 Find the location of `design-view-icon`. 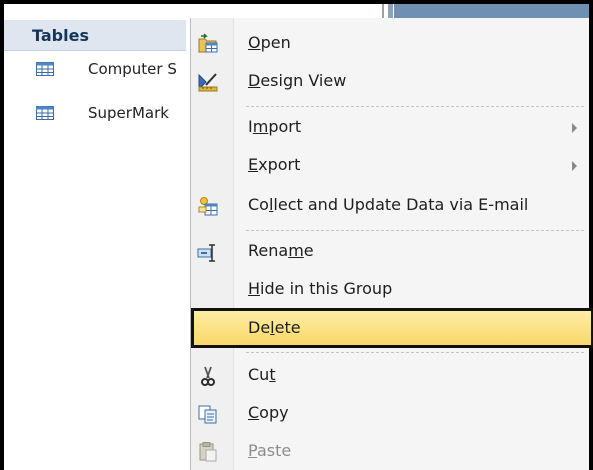

design-view-icon is located at coordinates (208, 82).